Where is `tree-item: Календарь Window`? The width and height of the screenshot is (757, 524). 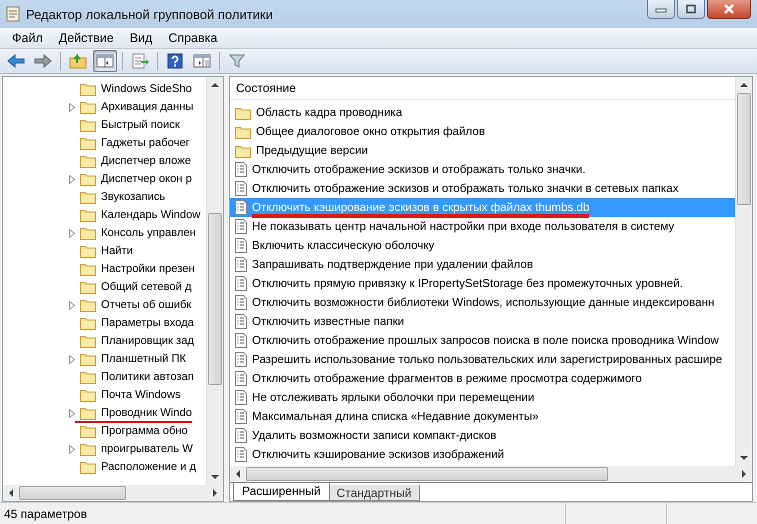
tree-item: Календарь Window is located at coordinates (150, 215).